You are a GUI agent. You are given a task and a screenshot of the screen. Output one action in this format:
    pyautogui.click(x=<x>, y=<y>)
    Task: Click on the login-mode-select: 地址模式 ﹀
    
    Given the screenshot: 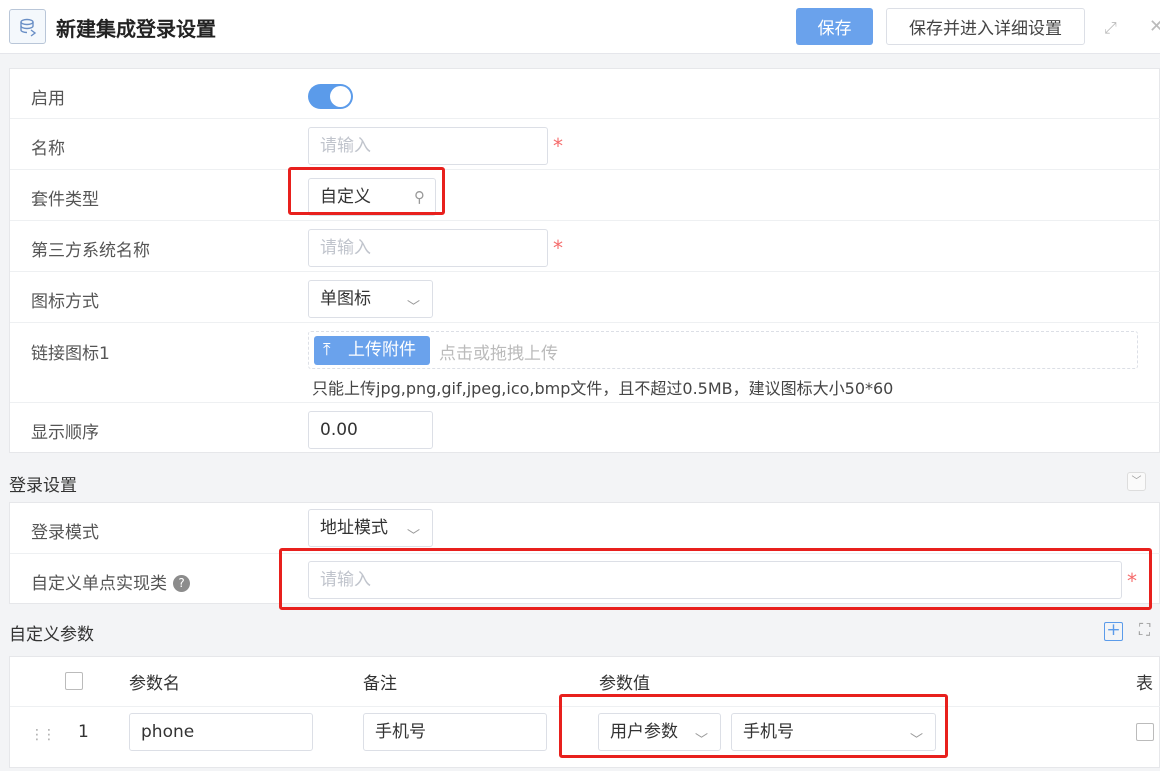 What is the action you would take?
    pyautogui.click(x=370, y=528)
    